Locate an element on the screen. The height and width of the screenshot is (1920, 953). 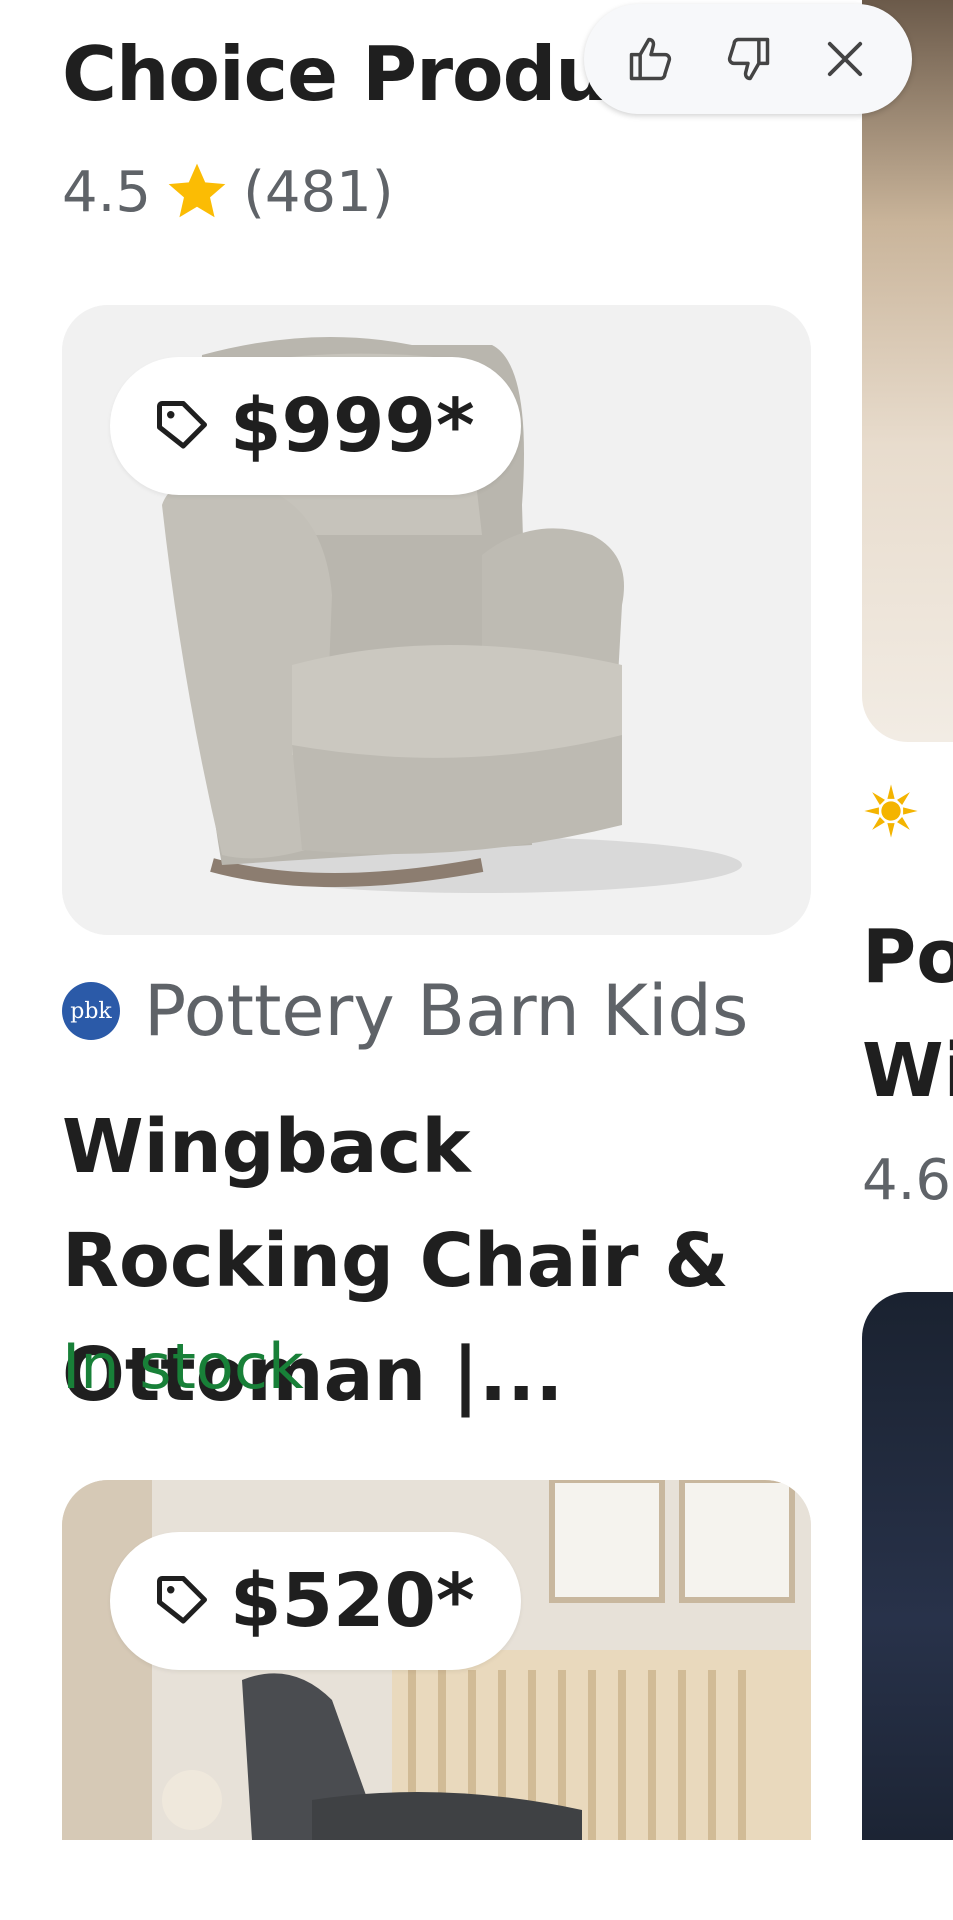
next-product-column: Po Wi 4.6 is located at coordinates (907, 960).